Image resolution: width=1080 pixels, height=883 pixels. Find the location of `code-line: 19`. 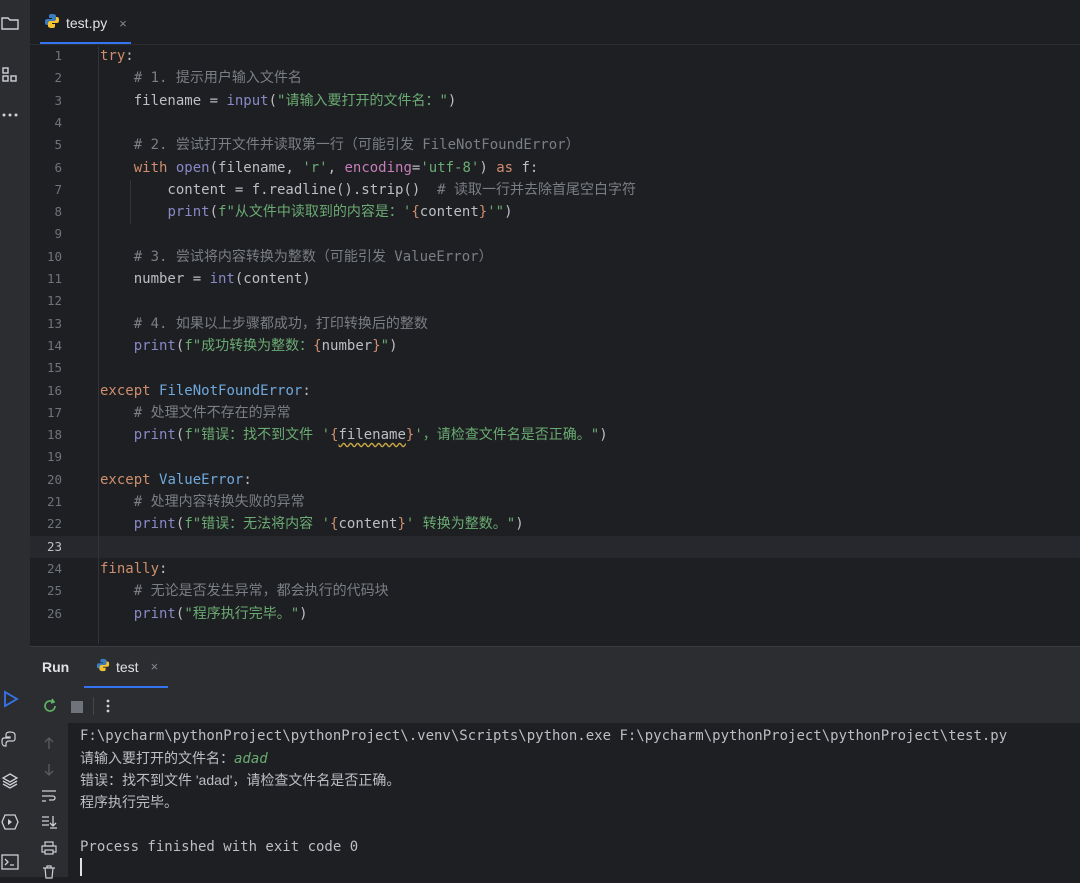

code-line: 19 is located at coordinates (555, 457).